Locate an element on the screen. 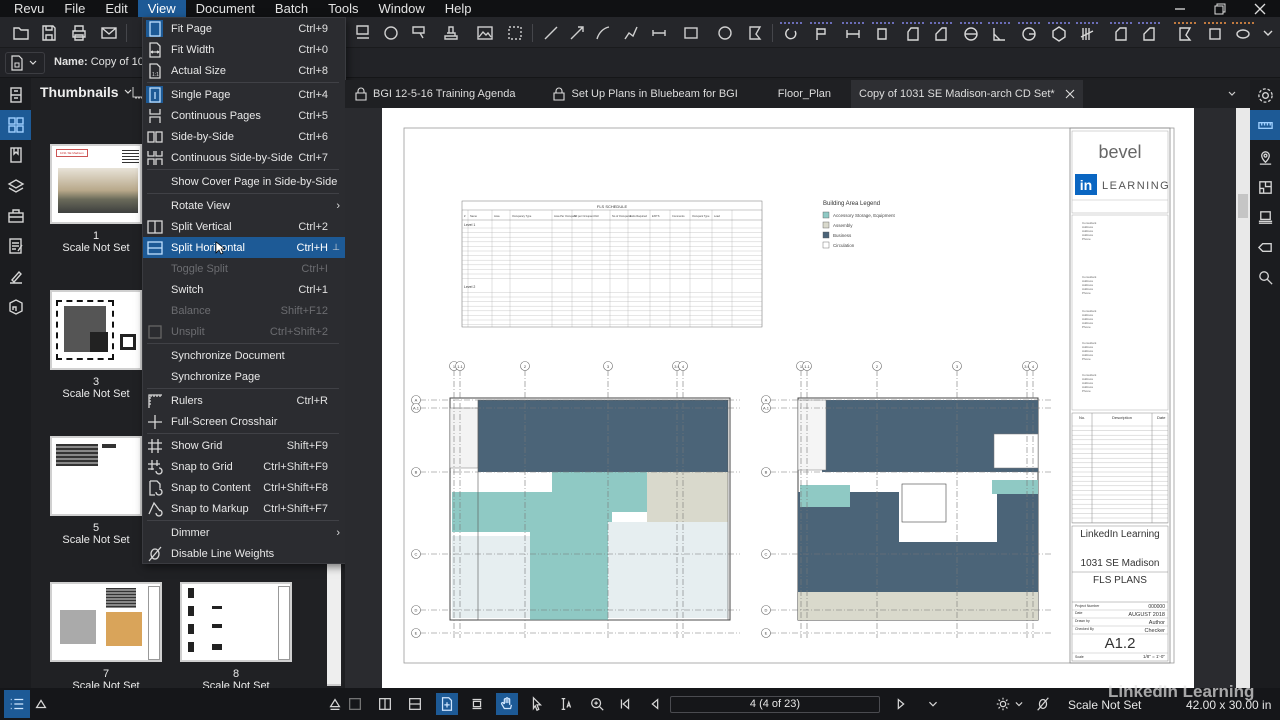 This screenshot has height=720, width=1280. rail-spaces is located at coordinates (15, 307).